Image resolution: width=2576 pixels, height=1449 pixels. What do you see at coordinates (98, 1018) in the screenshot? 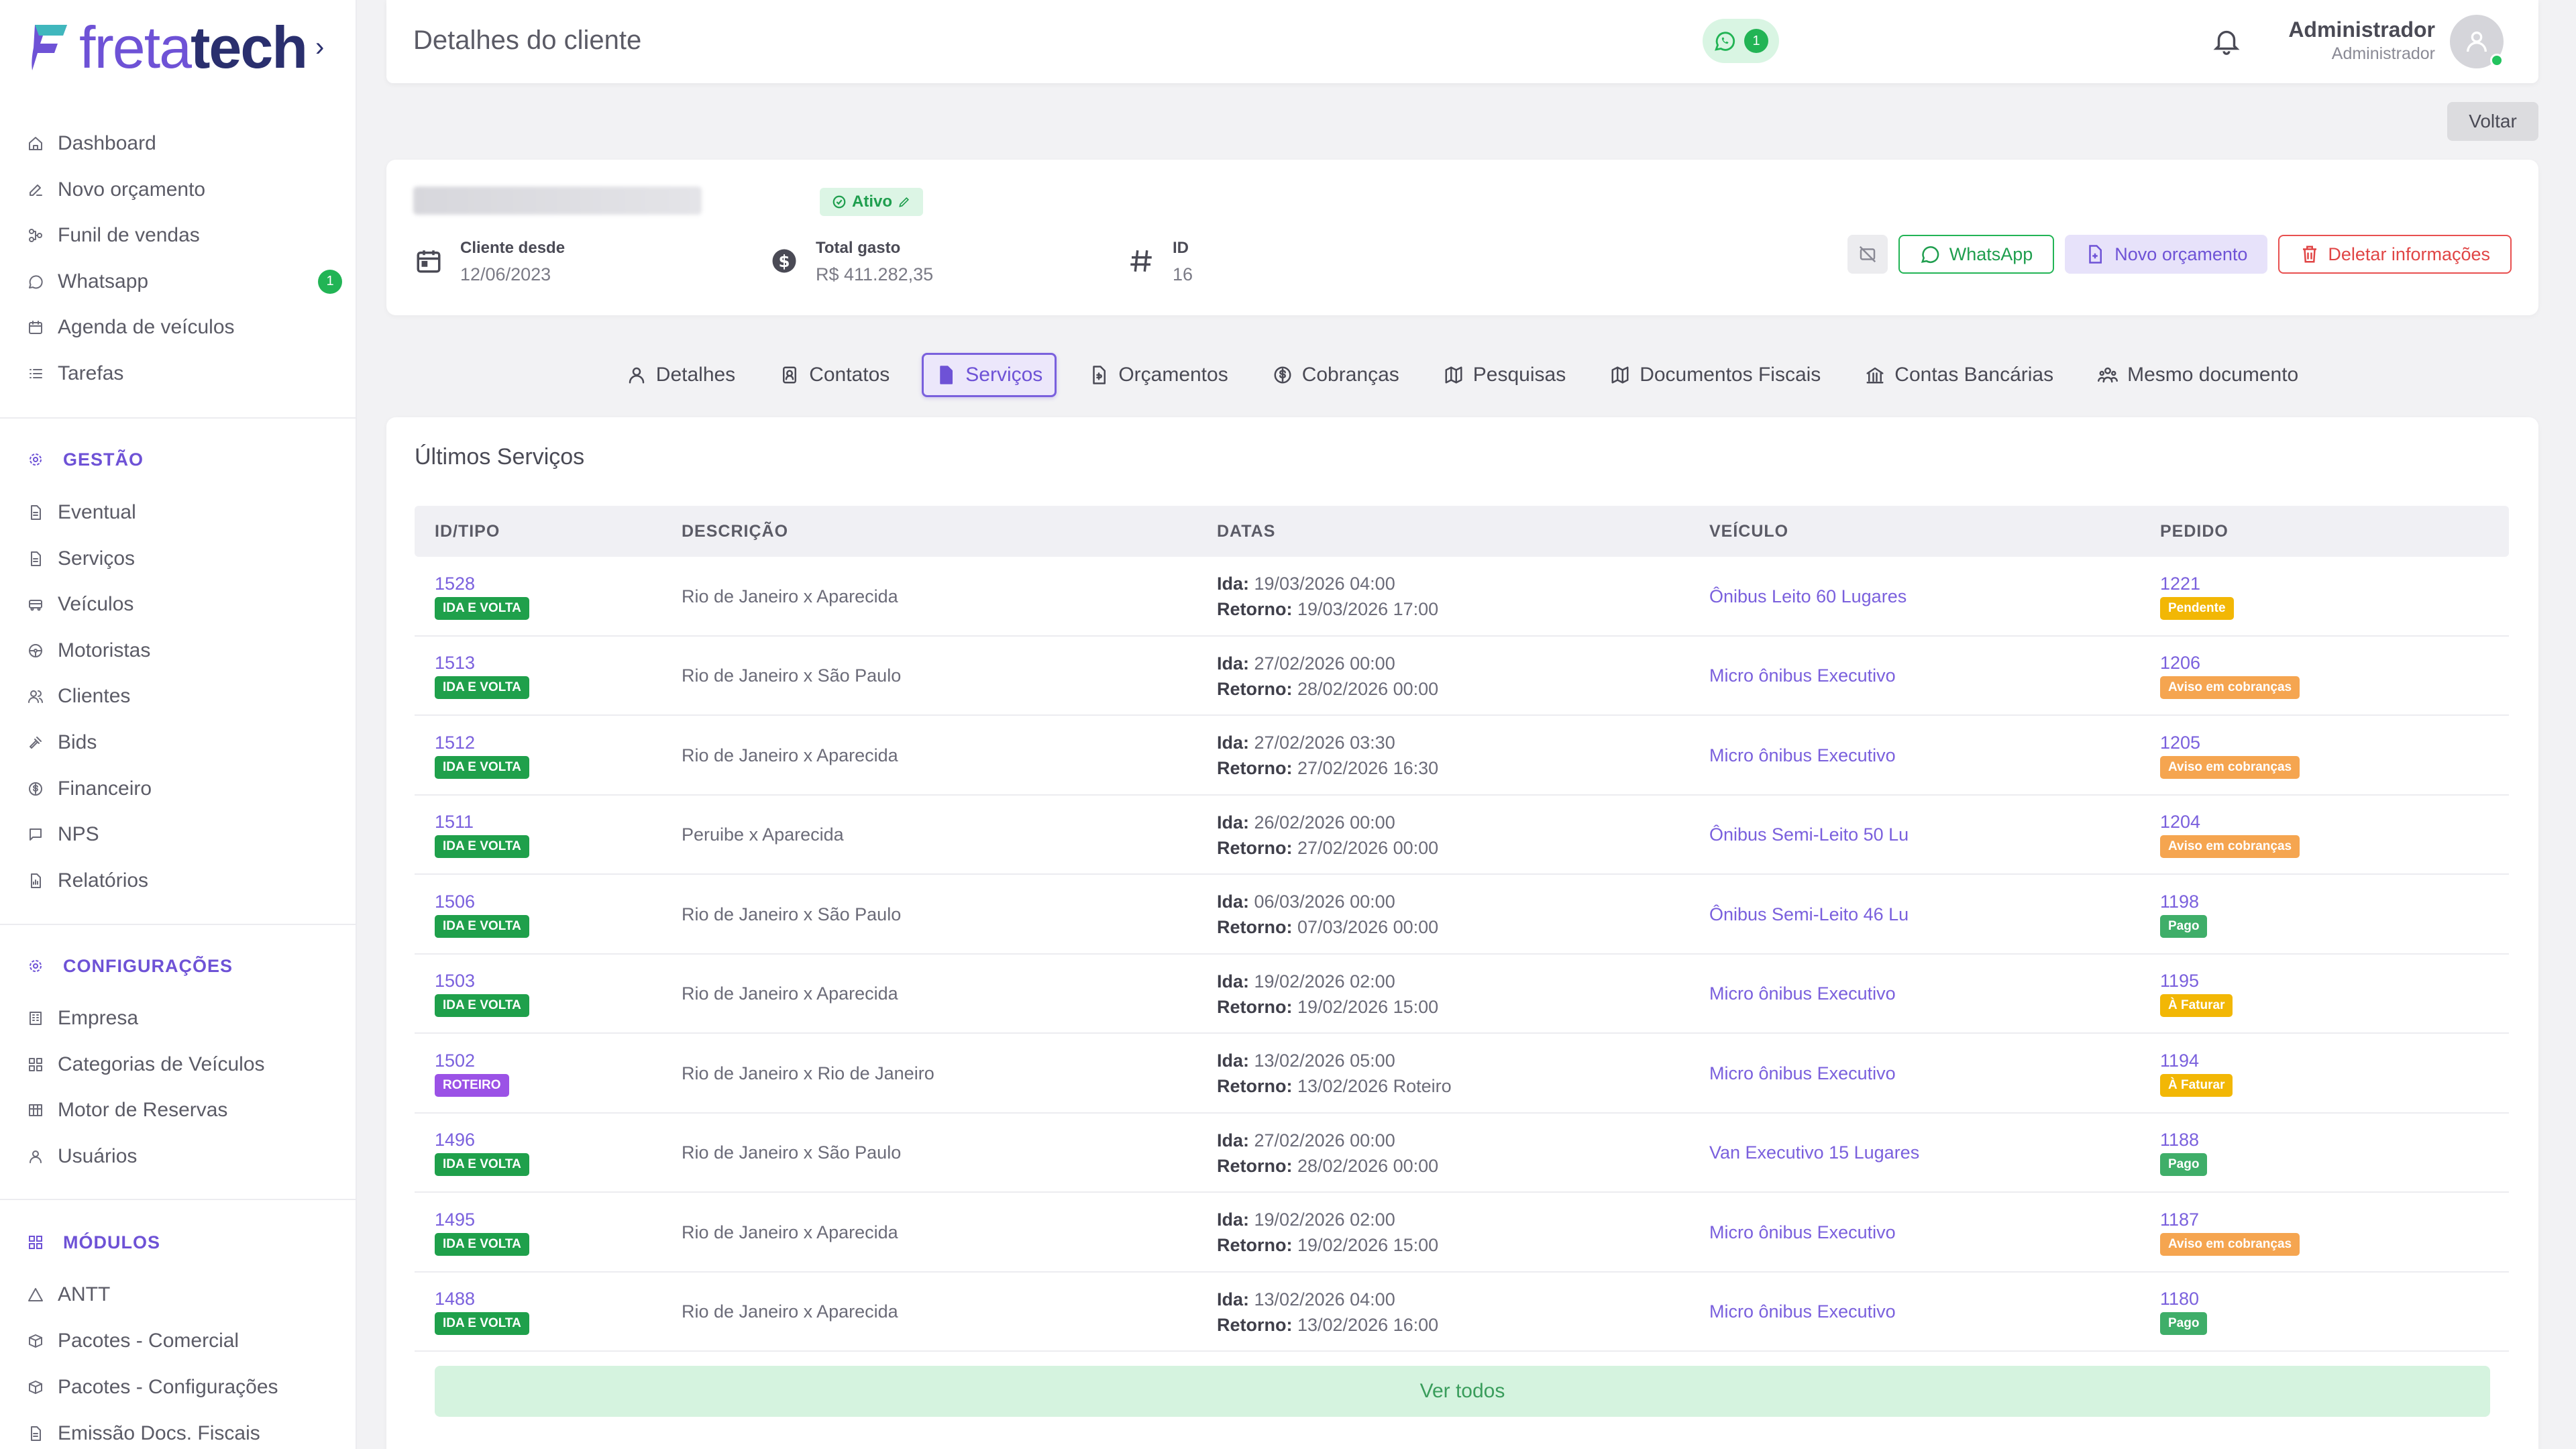
I see `sidebar-item-label: Empresa` at bounding box center [98, 1018].